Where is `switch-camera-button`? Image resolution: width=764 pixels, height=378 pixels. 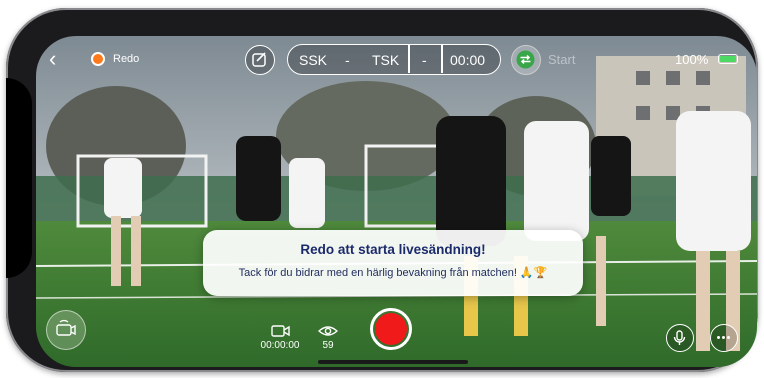 switch-camera-button is located at coordinates (66, 330).